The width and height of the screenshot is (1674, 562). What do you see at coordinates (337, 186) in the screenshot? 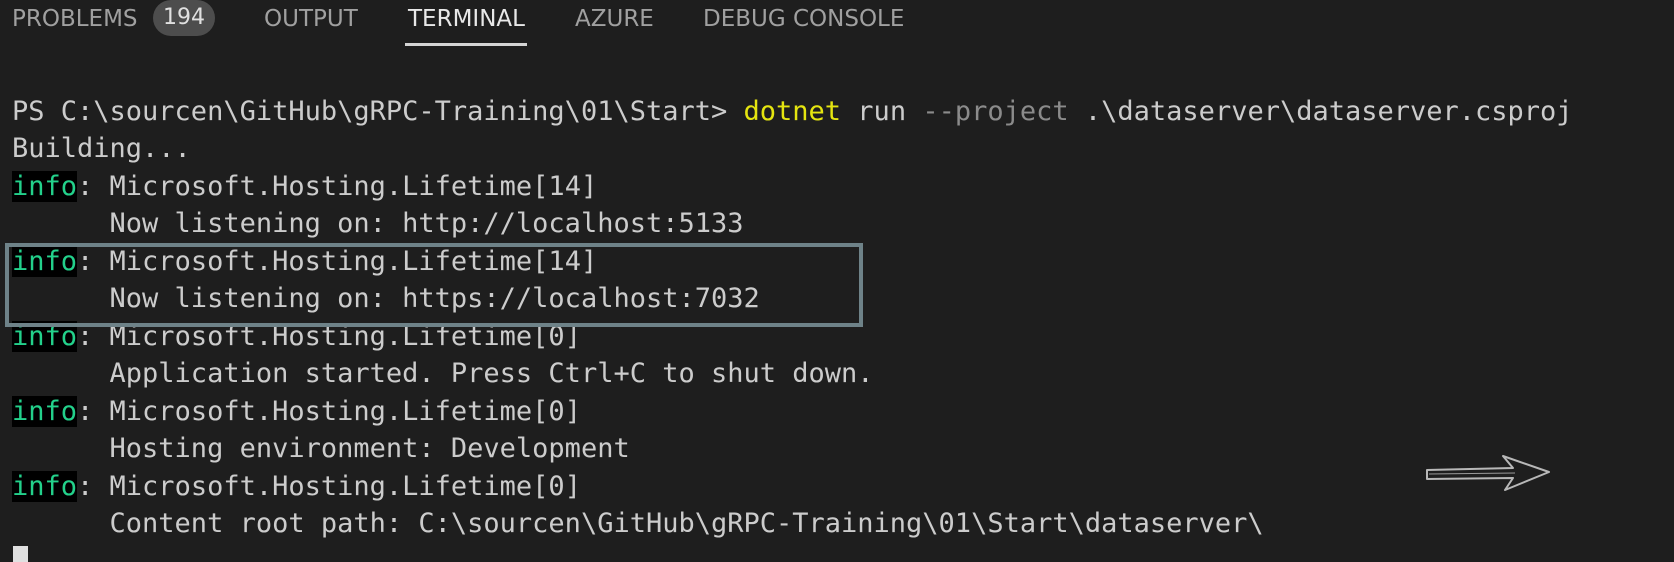
I see `log-source: : Microsoft.Hosting.Lifetime[14]` at bounding box center [337, 186].